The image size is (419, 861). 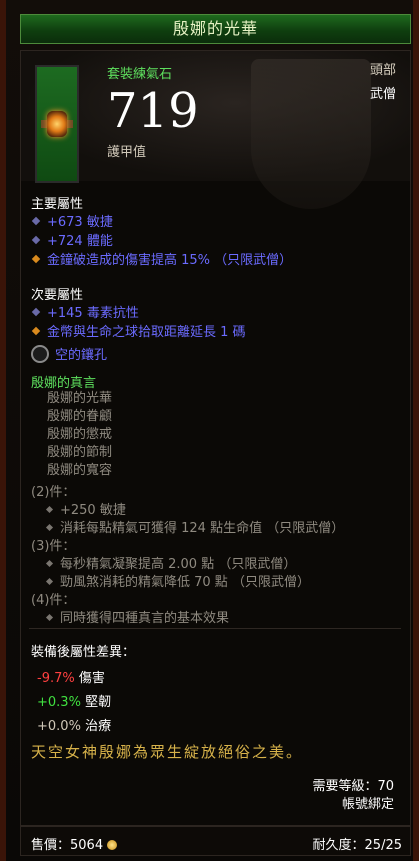 I want to click on item-name: 殷娜的光華, so click(x=215, y=28).